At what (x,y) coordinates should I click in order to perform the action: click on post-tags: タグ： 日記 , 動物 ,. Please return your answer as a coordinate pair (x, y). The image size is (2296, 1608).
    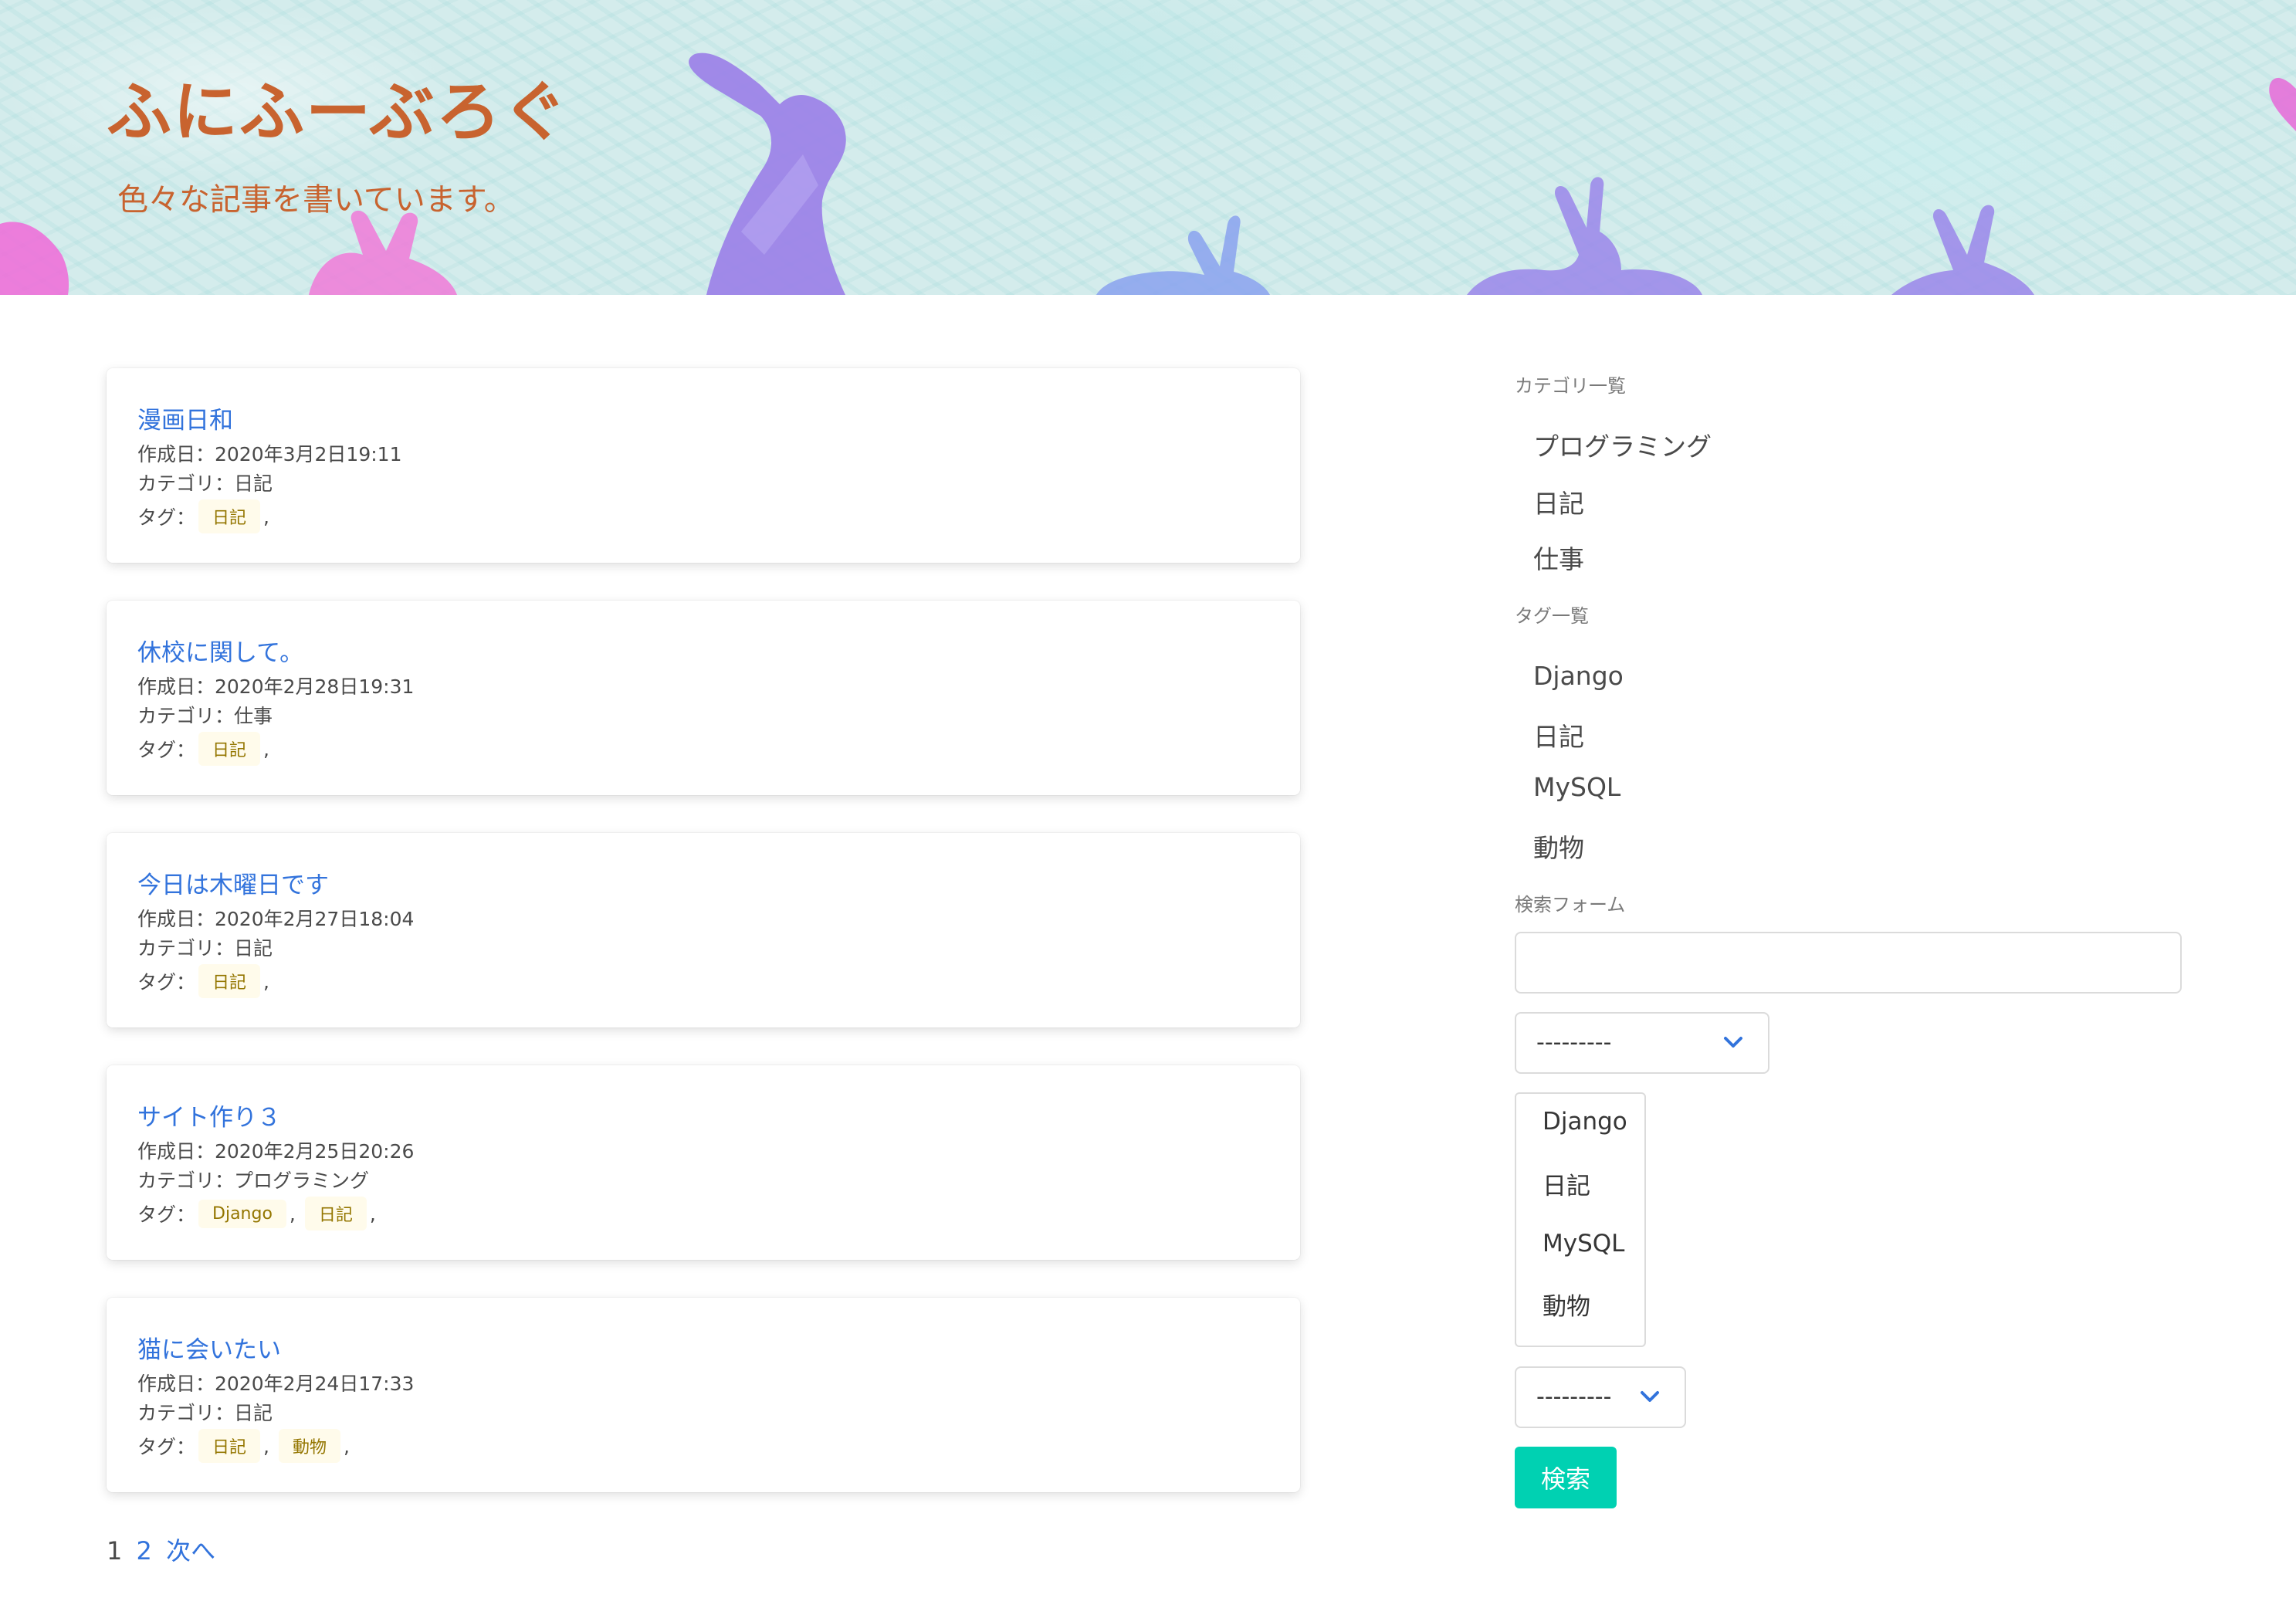
    Looking at the image, I should click on (246, 1446).